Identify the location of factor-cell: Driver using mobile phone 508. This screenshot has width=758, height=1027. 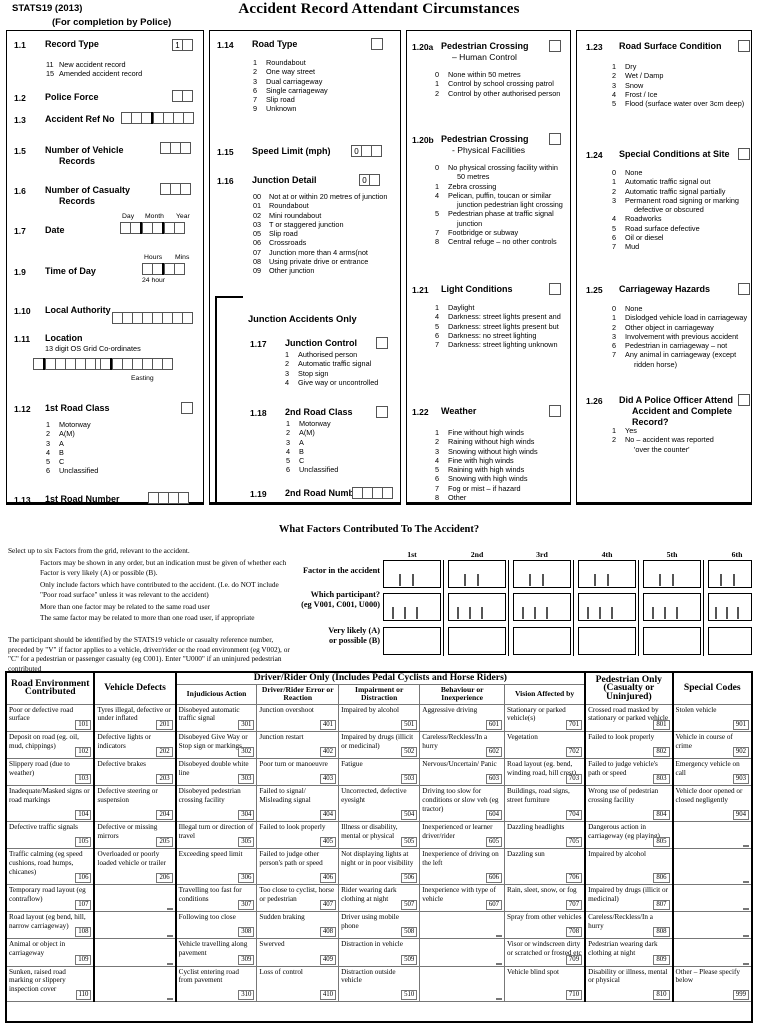
(379, 925).